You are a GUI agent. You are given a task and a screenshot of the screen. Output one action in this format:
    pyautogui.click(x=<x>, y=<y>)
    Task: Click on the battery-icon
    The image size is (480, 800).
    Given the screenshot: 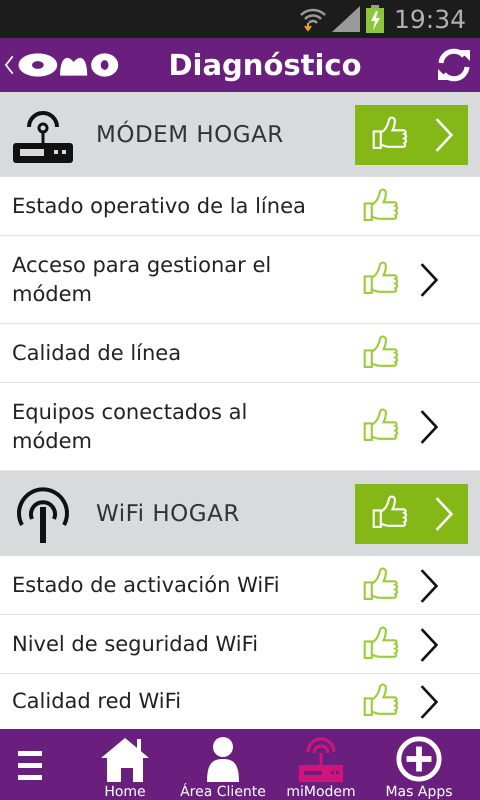 What is the action you would take?
    pyautogui.click(x=375, y=19)
    